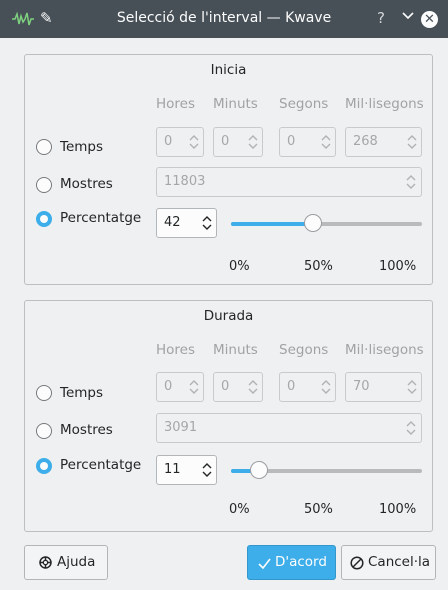 The width and height of the screenshot is (448, 590). I want to click on duration-time-radio, so click(44, 393).